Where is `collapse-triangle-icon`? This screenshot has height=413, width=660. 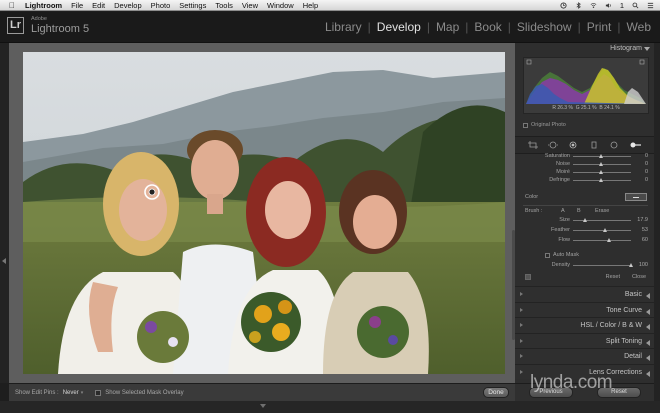
collapse-triangle-icon is located at coordinates (647, 49).